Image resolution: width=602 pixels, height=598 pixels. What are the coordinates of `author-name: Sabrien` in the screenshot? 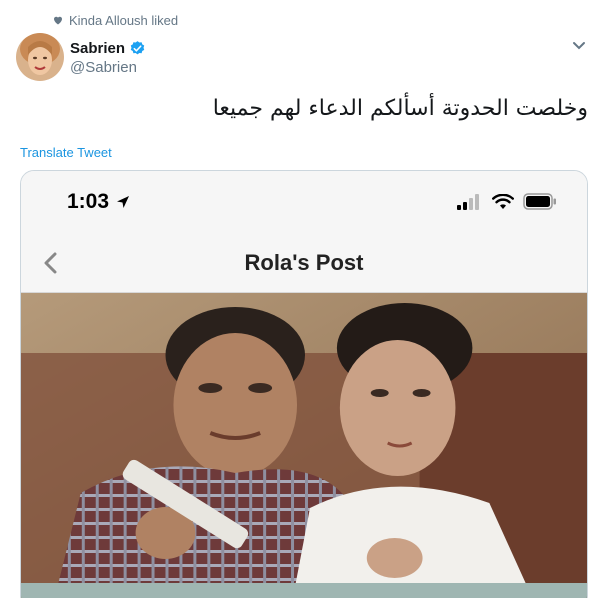 It's located at (97, 48).